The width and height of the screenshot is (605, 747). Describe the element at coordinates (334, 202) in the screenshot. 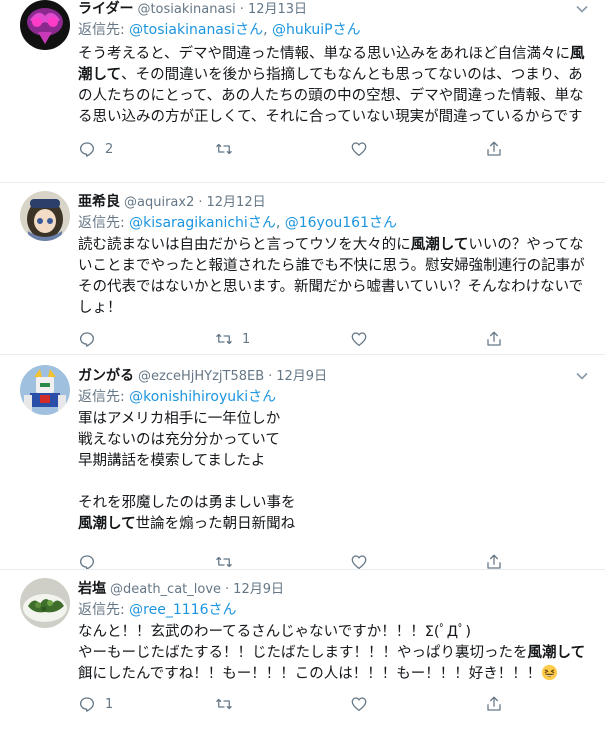

I see `tweet-header: 亜希良 @aquirax2 · 12月12日` at that location.